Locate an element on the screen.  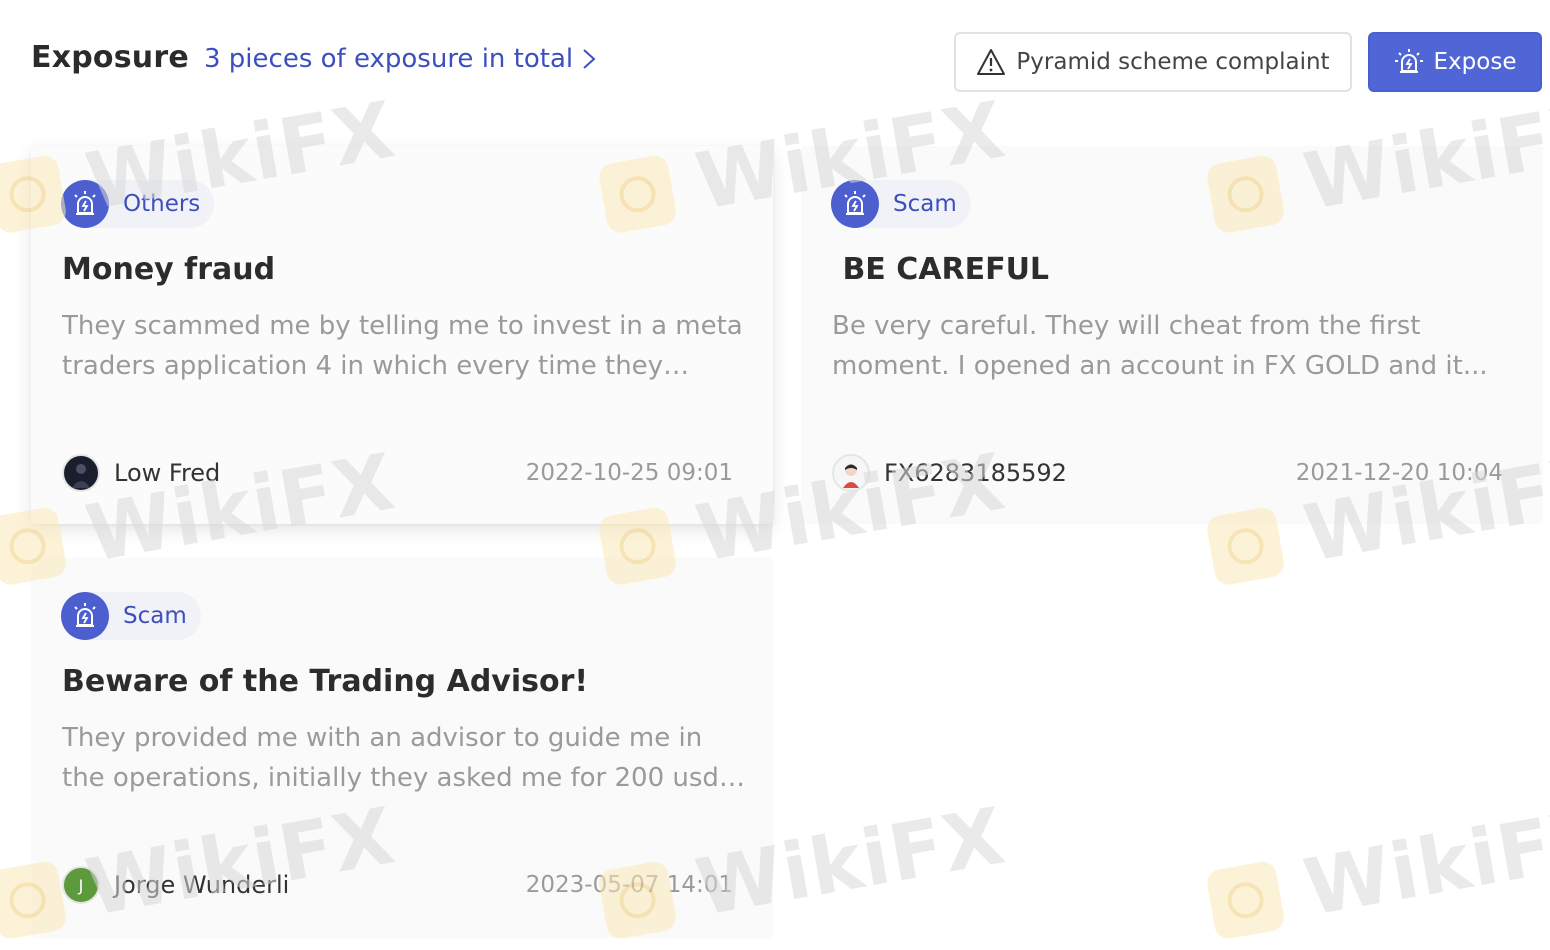
avatar-initial: J is located at coordinates (81, 885).